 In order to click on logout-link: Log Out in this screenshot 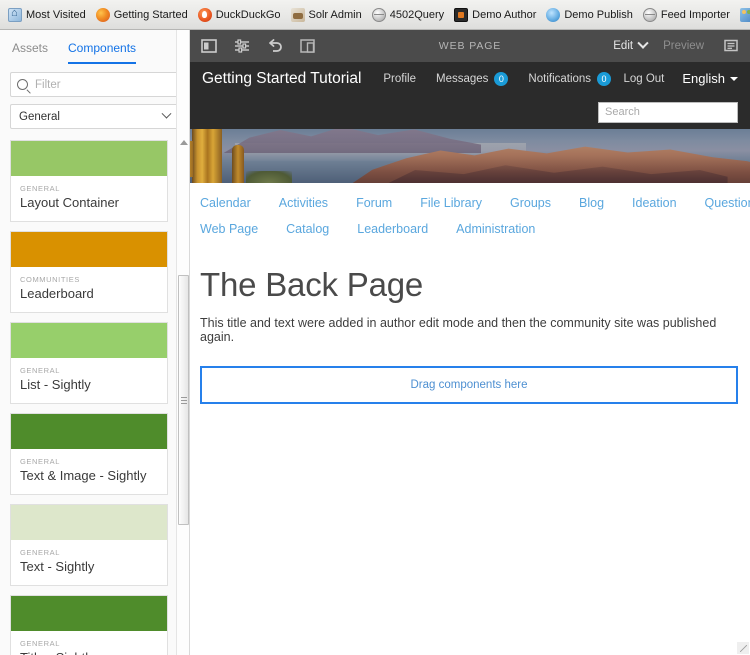, I will do `click(643, 79)`.